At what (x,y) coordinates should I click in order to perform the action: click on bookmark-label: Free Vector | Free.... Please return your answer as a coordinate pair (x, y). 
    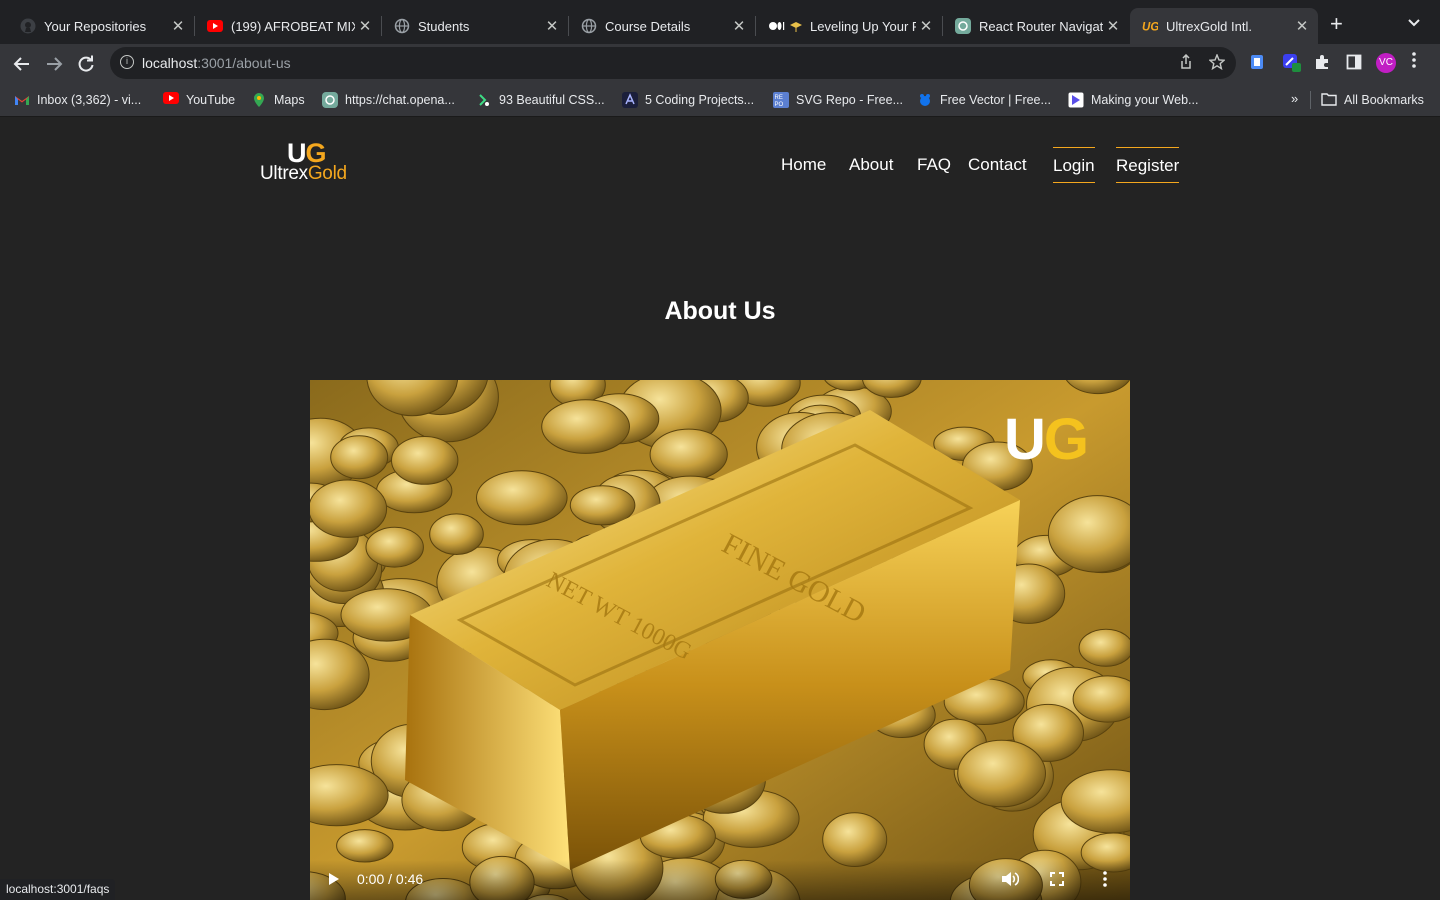
    Looking at the image, I should click on (995, 100).